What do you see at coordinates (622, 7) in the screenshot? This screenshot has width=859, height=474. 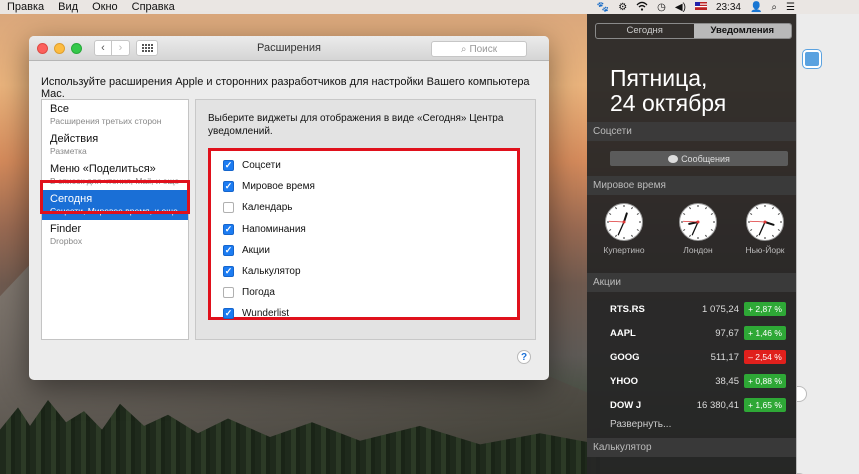 I see `gear-icon: ⚙` at bounding box center [622, 7].